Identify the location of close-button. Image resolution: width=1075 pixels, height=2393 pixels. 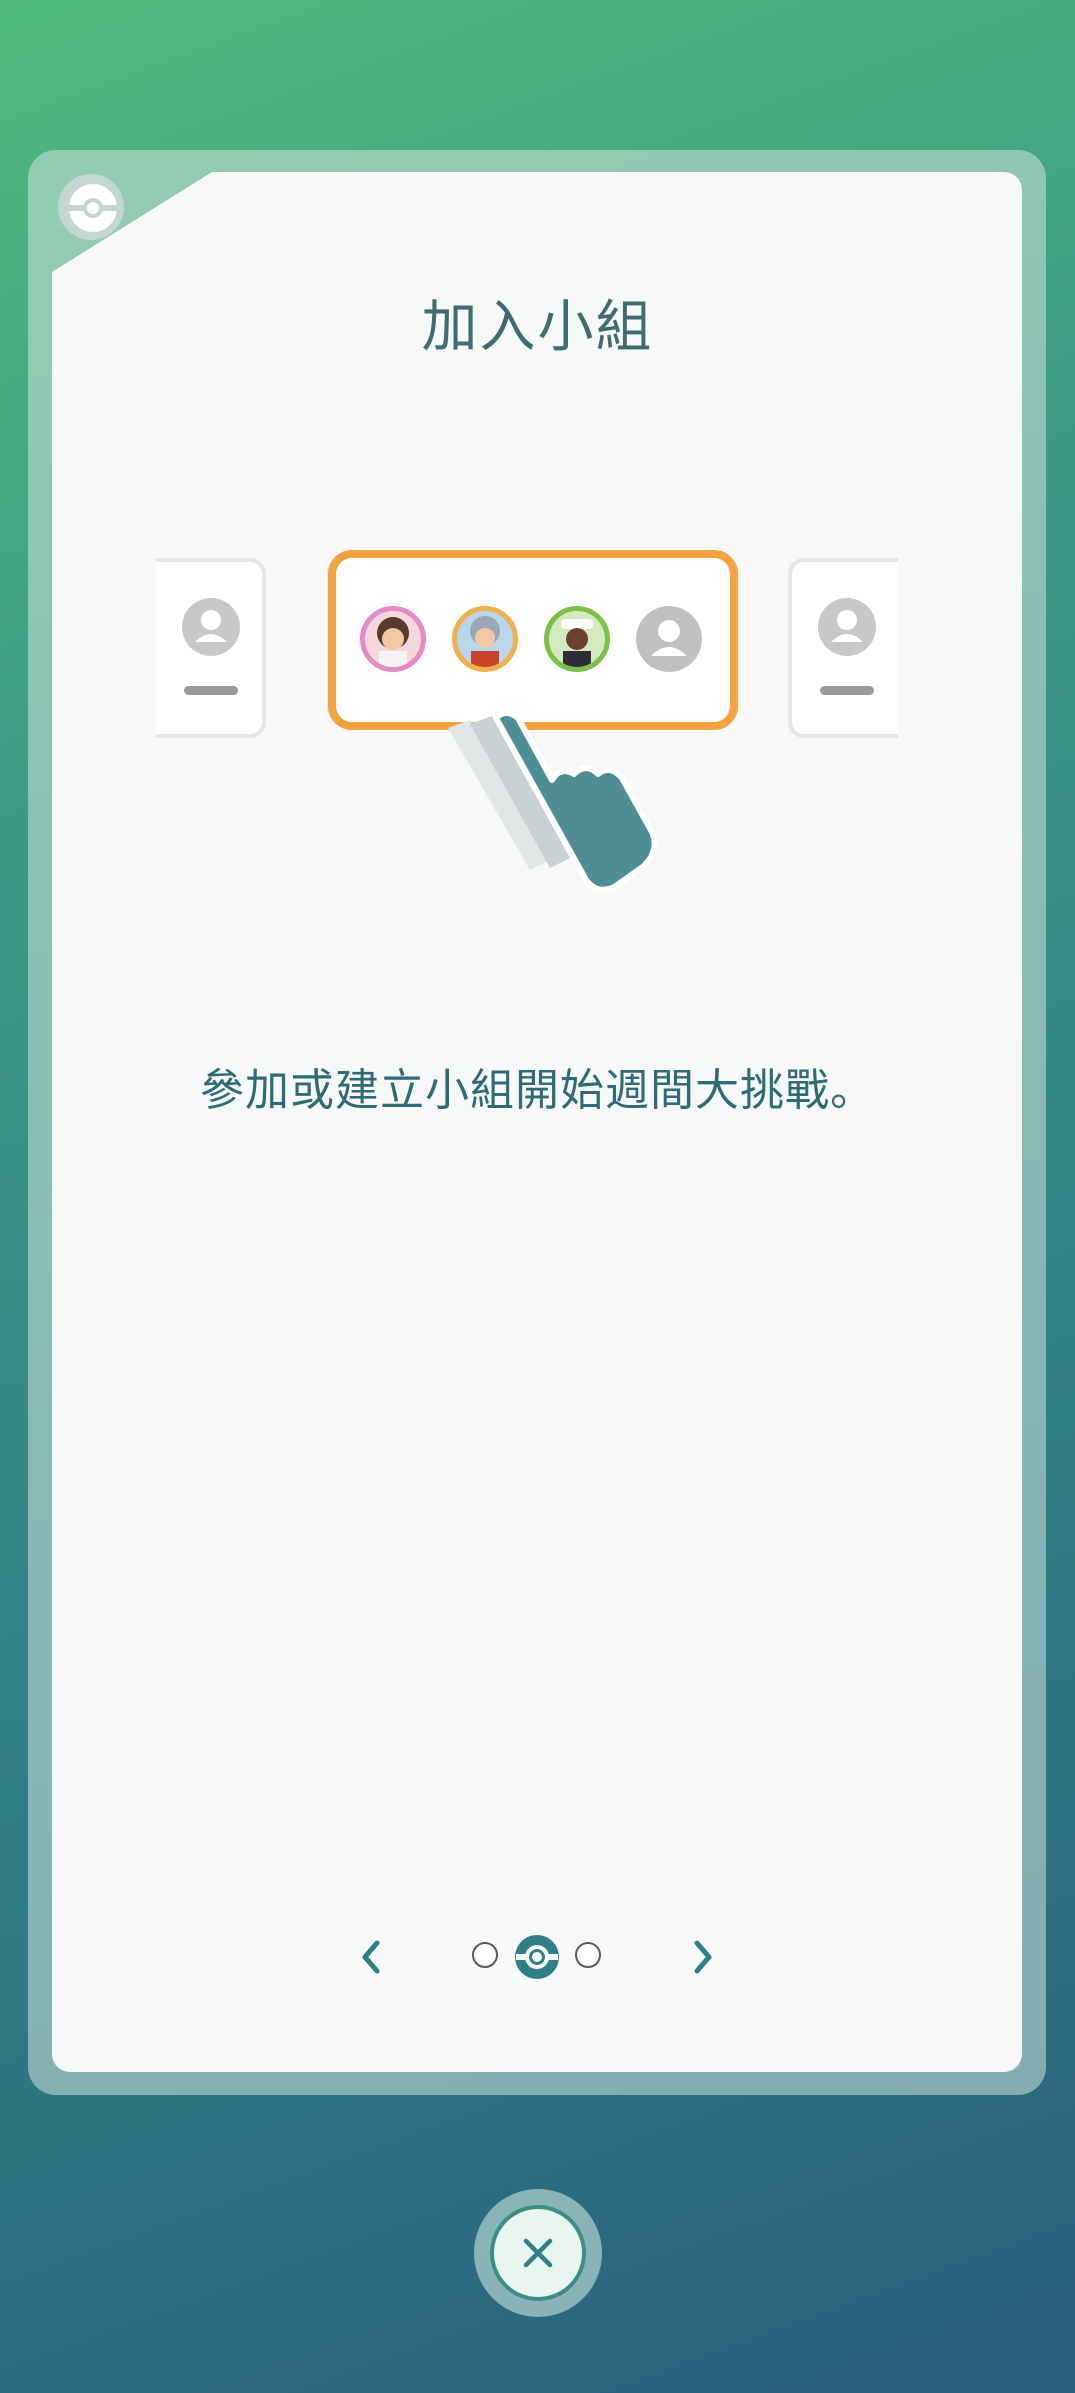
(538, 2253).